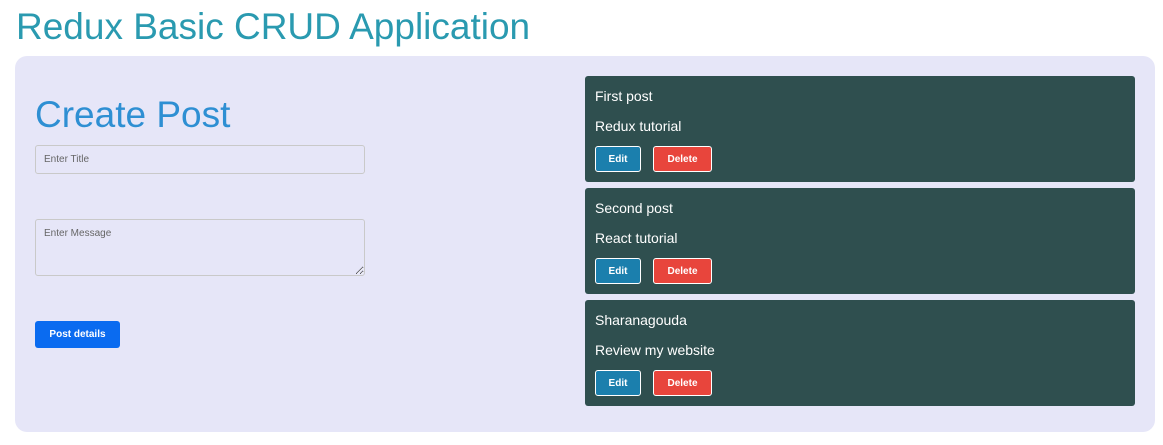 The height and width of the screenshot is (445, 1163). I want to click on app-title: Redux Basic CRUD Application, so click(273, 26).